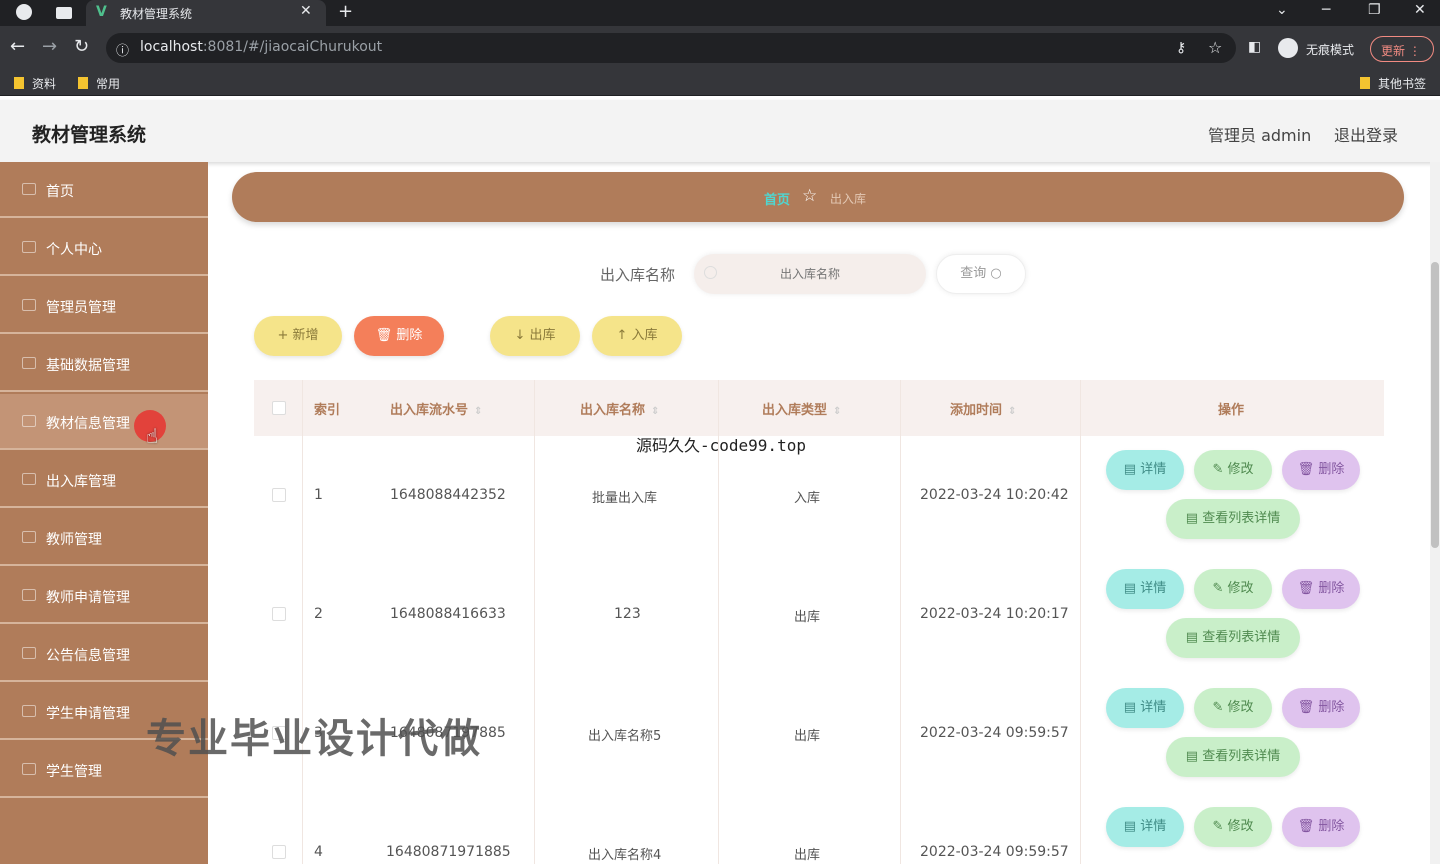 Image resolution: width=1440 pixels, height=864 pixels. Describe the element at coordinates (156, 14) in the screenshot. I see `tab-title: 教材管理系统` at that location.